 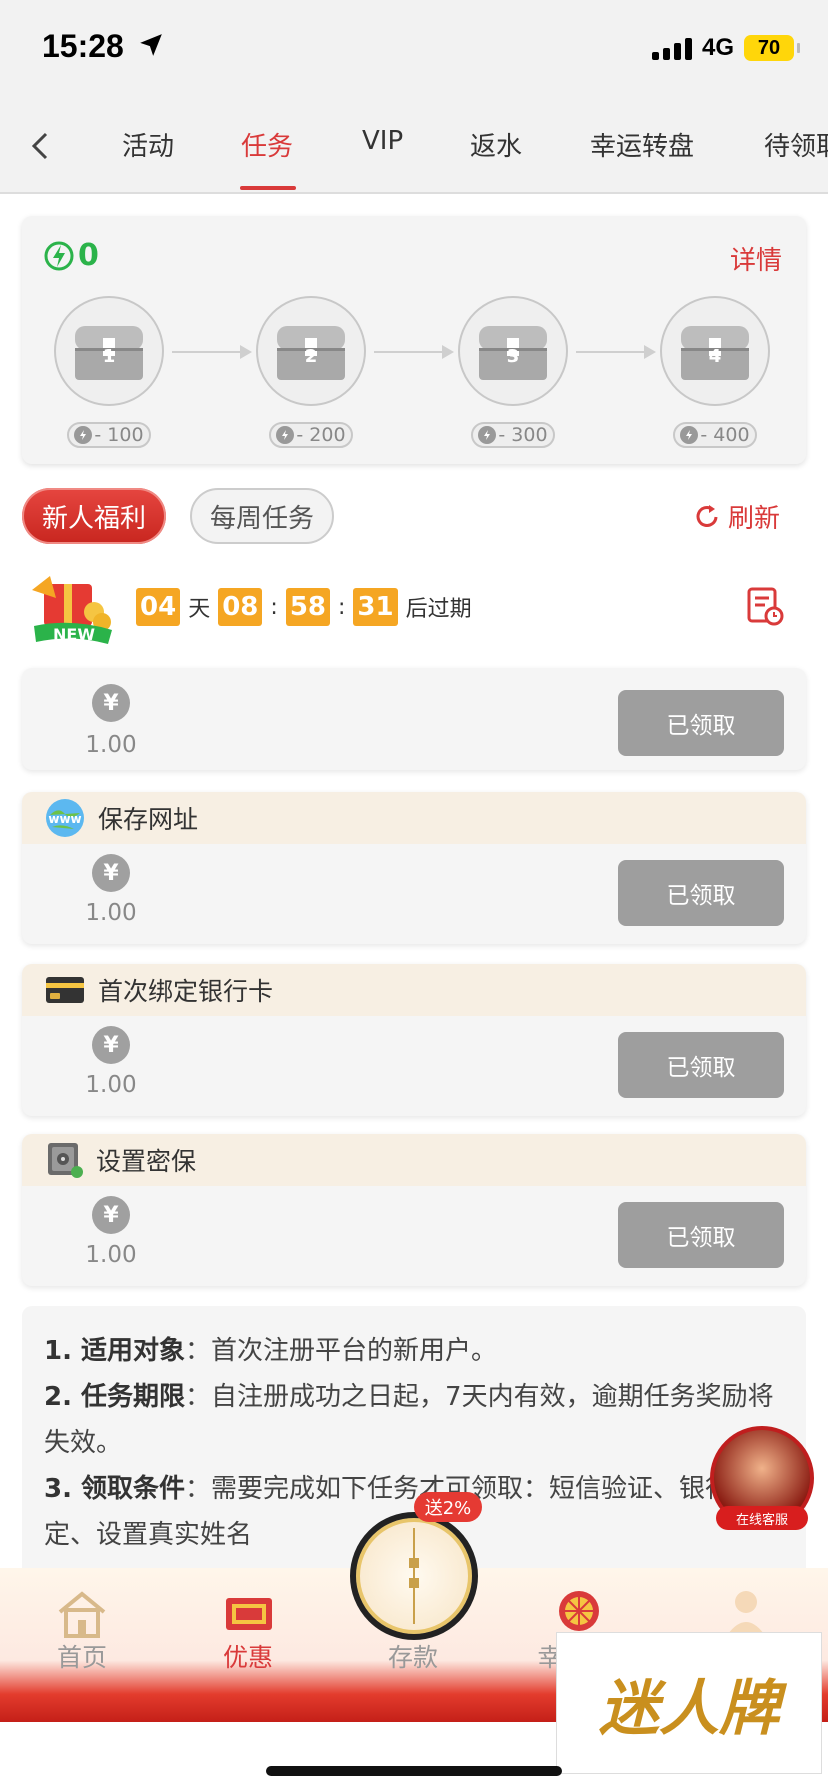 I want to click on watermark-logo: 迷人牌, so click(x=689, y=1703).